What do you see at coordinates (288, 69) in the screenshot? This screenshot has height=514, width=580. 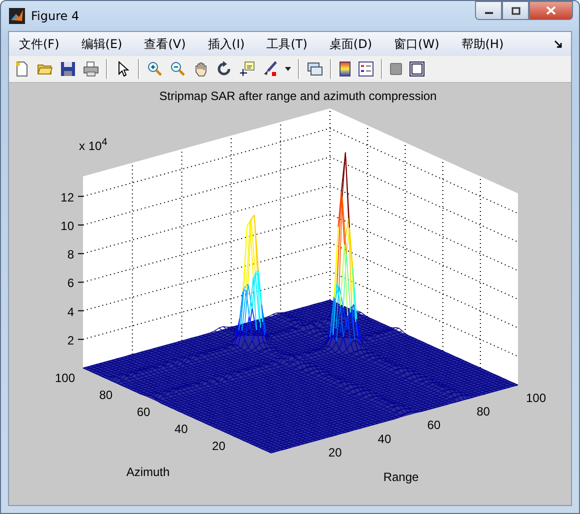 I see `caret-icon` at bounding box center [288, 69].